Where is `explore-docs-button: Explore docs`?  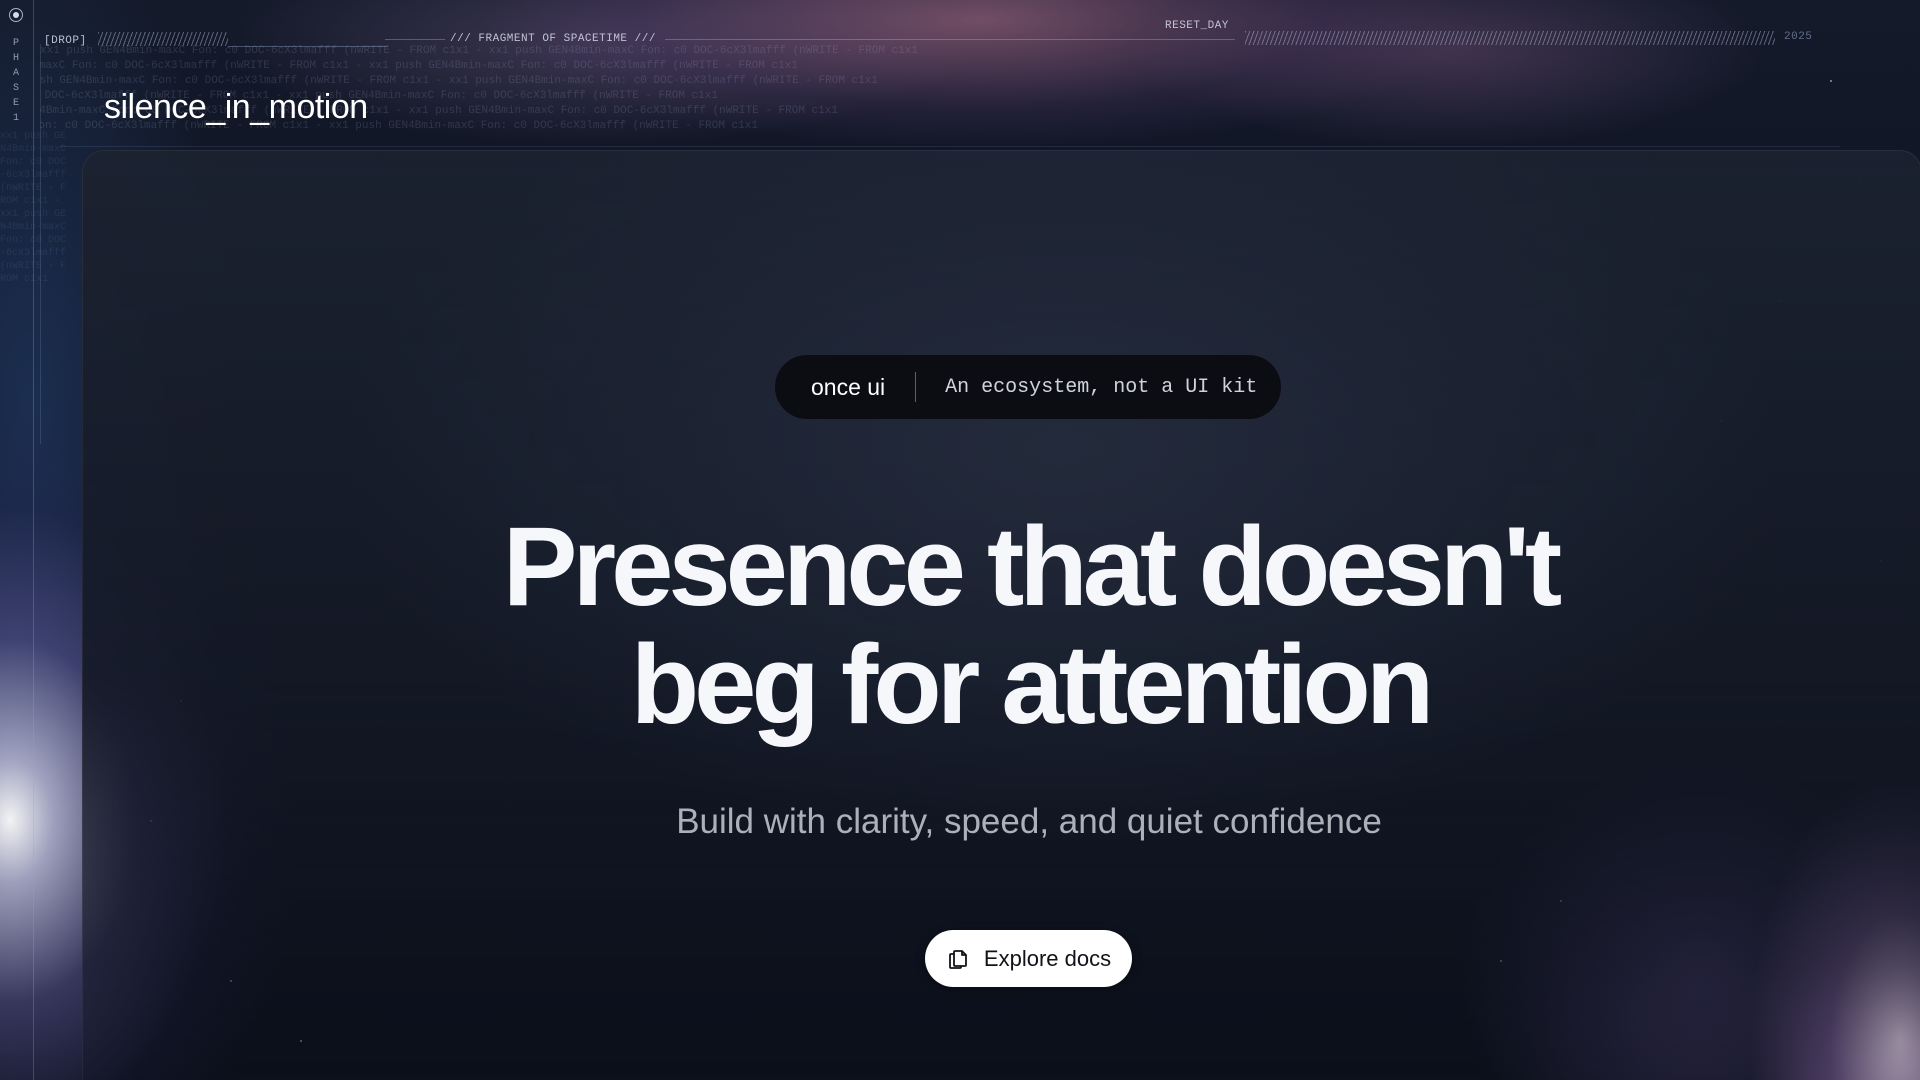 explore-docs-button: Explore docs is located at coordinates (1028, 958).